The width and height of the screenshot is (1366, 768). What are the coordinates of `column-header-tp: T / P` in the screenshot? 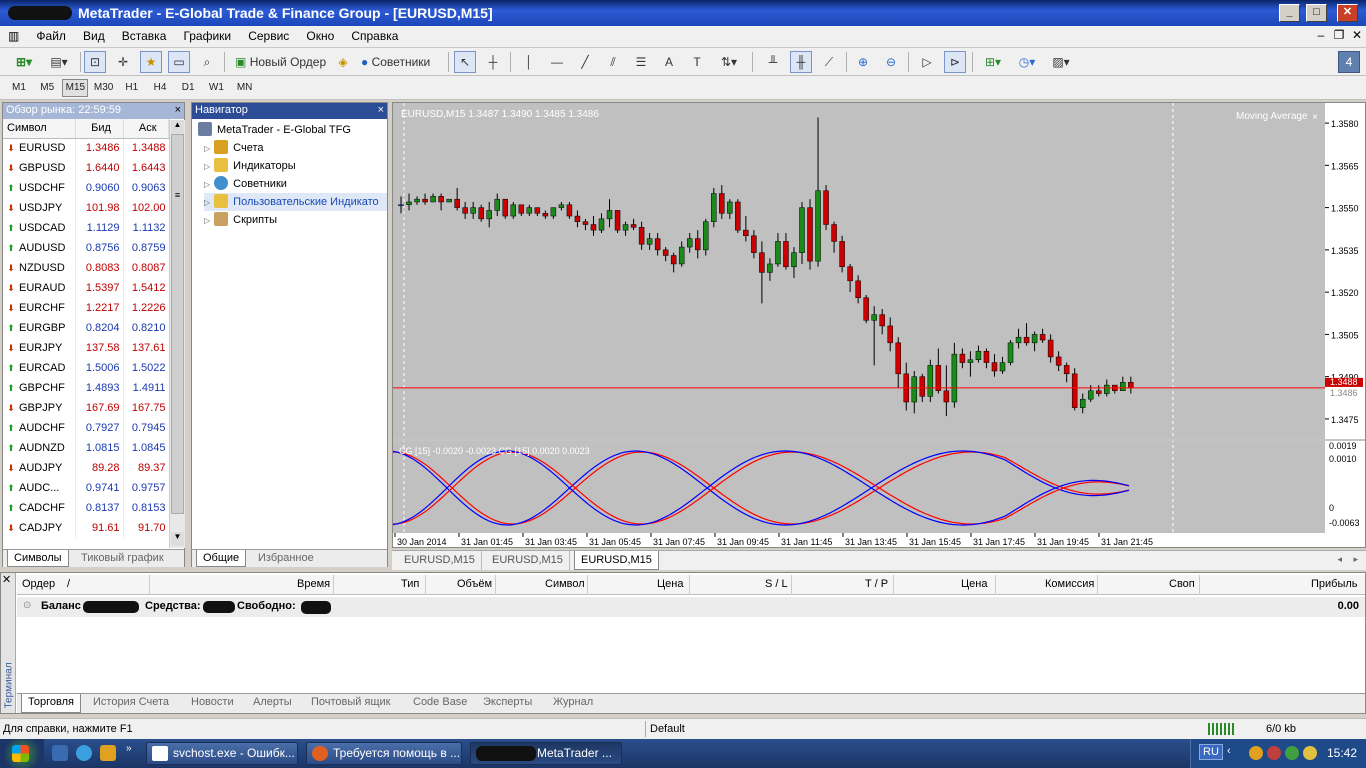 It's located at (876, 584).